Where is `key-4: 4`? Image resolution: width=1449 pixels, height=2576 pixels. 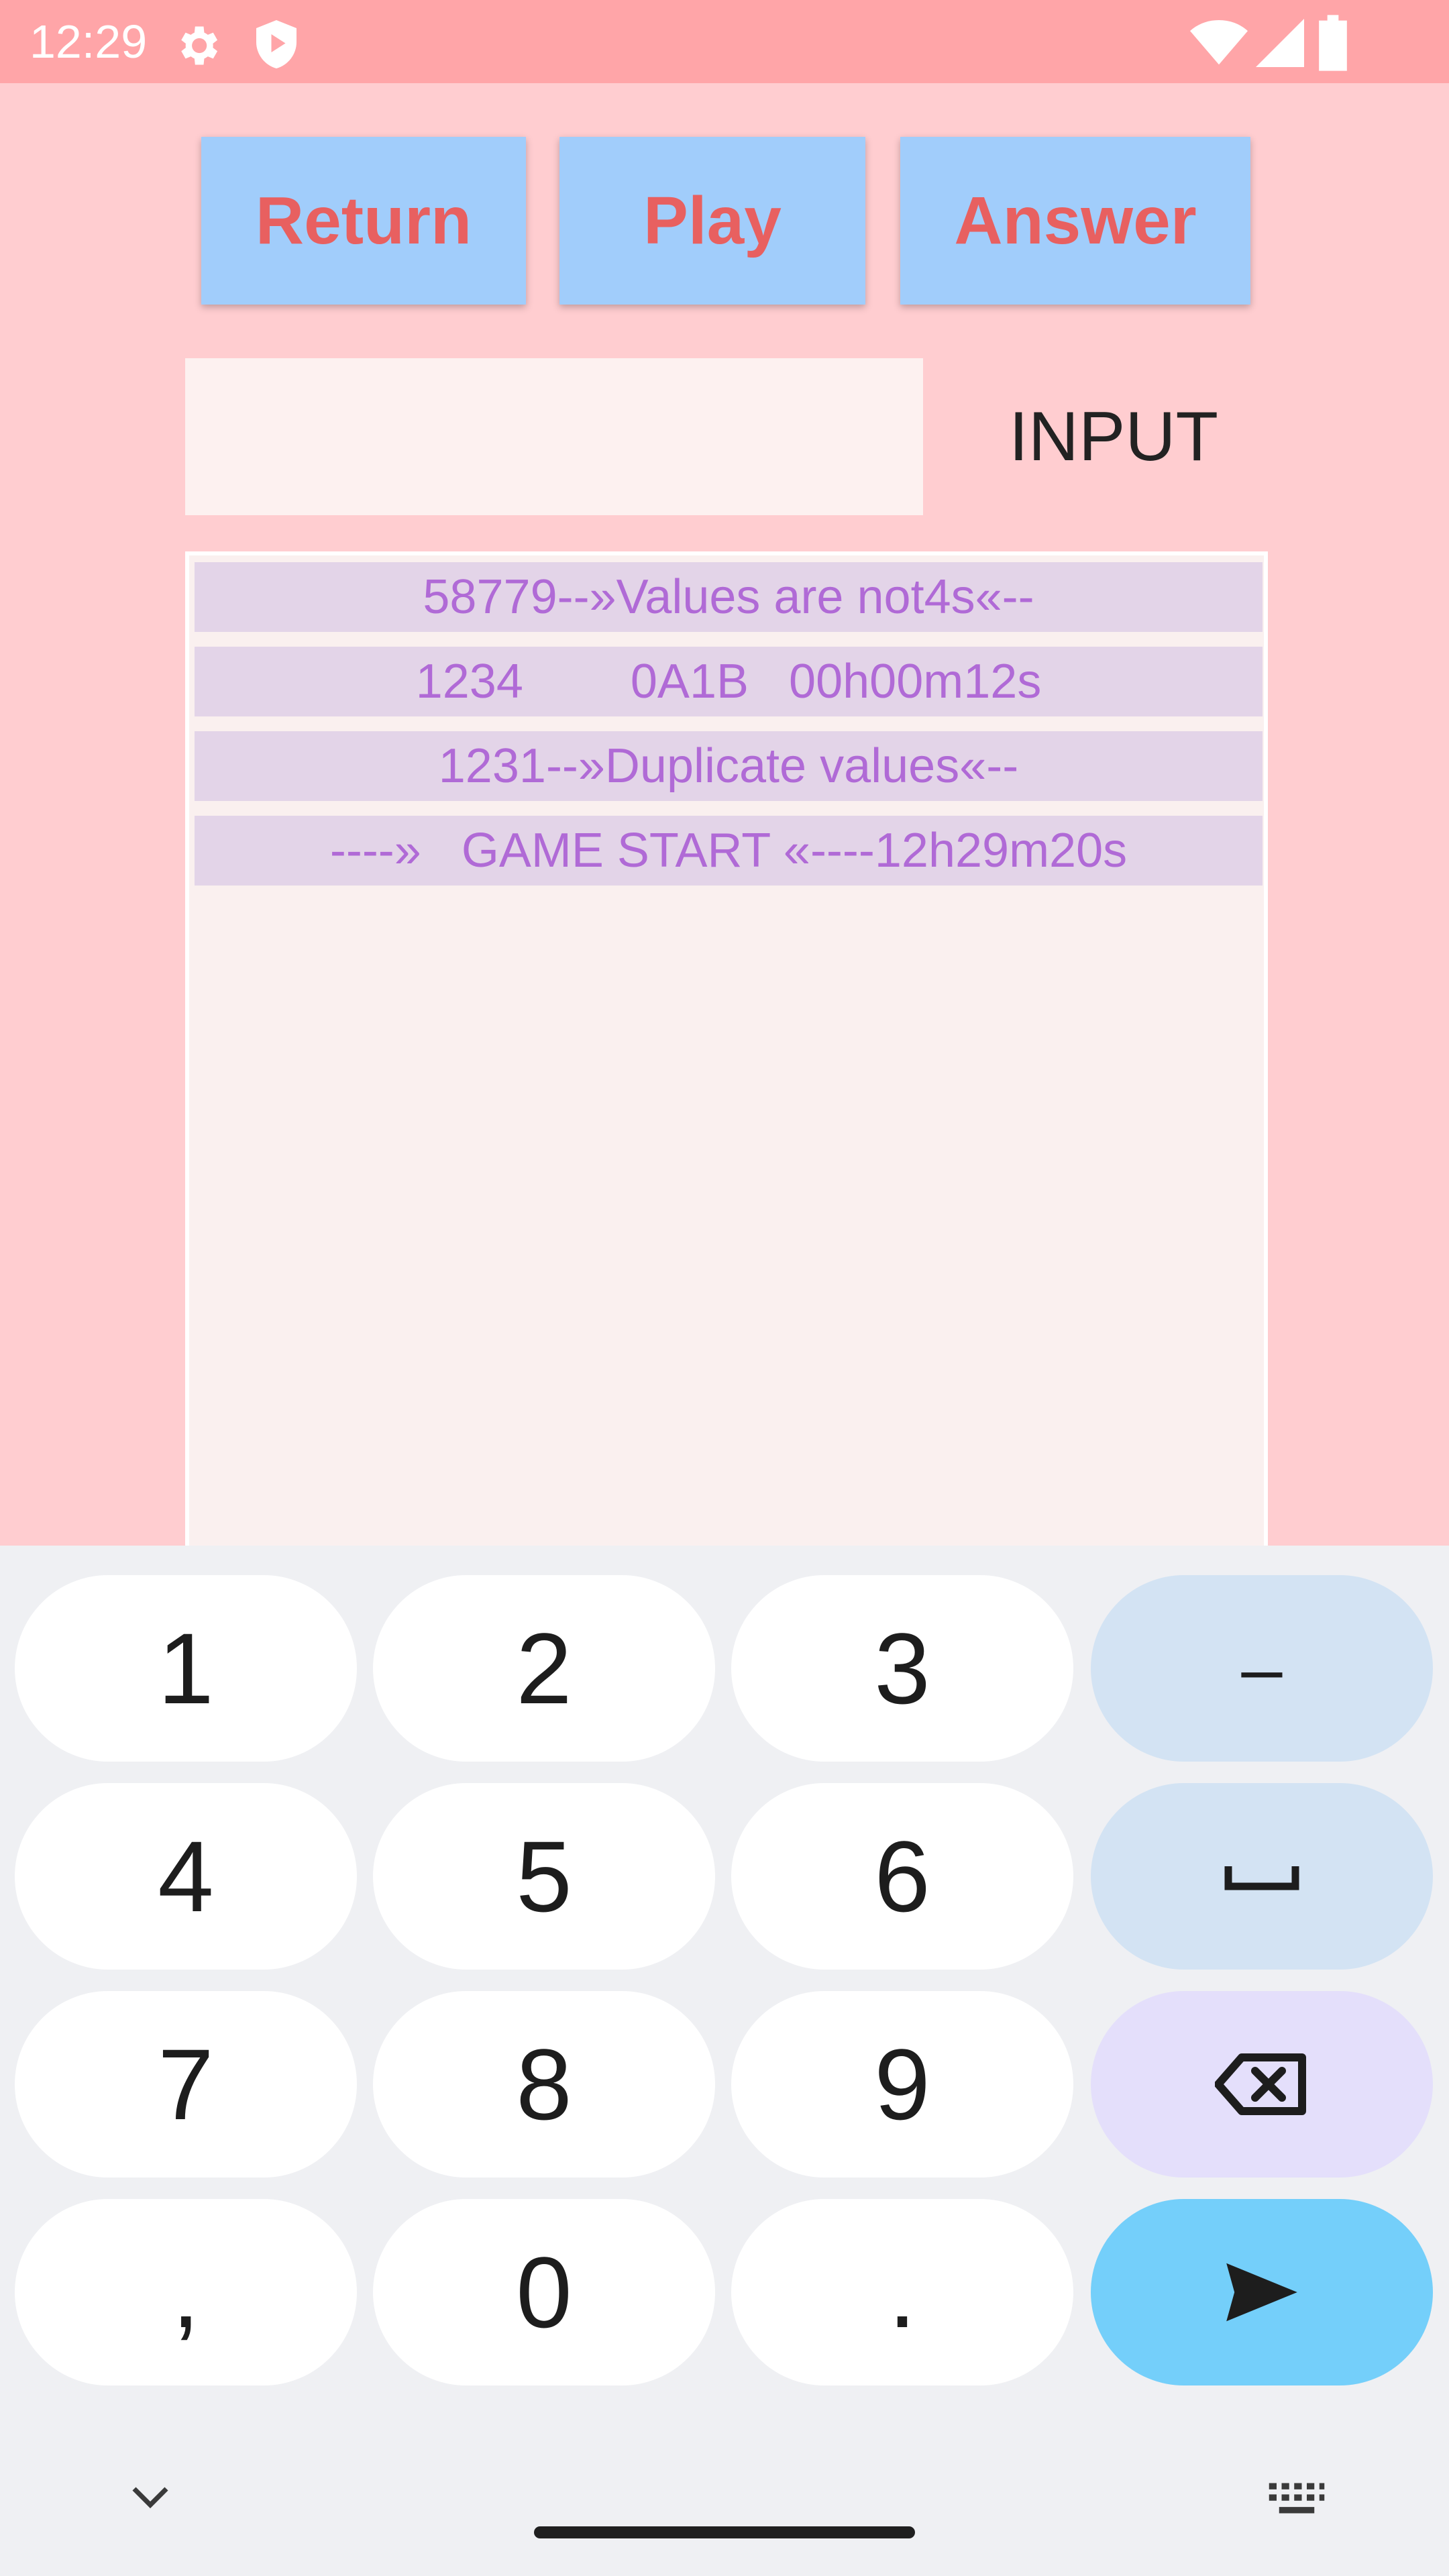 key-4: 4 is located at coordinates (186, 1876).